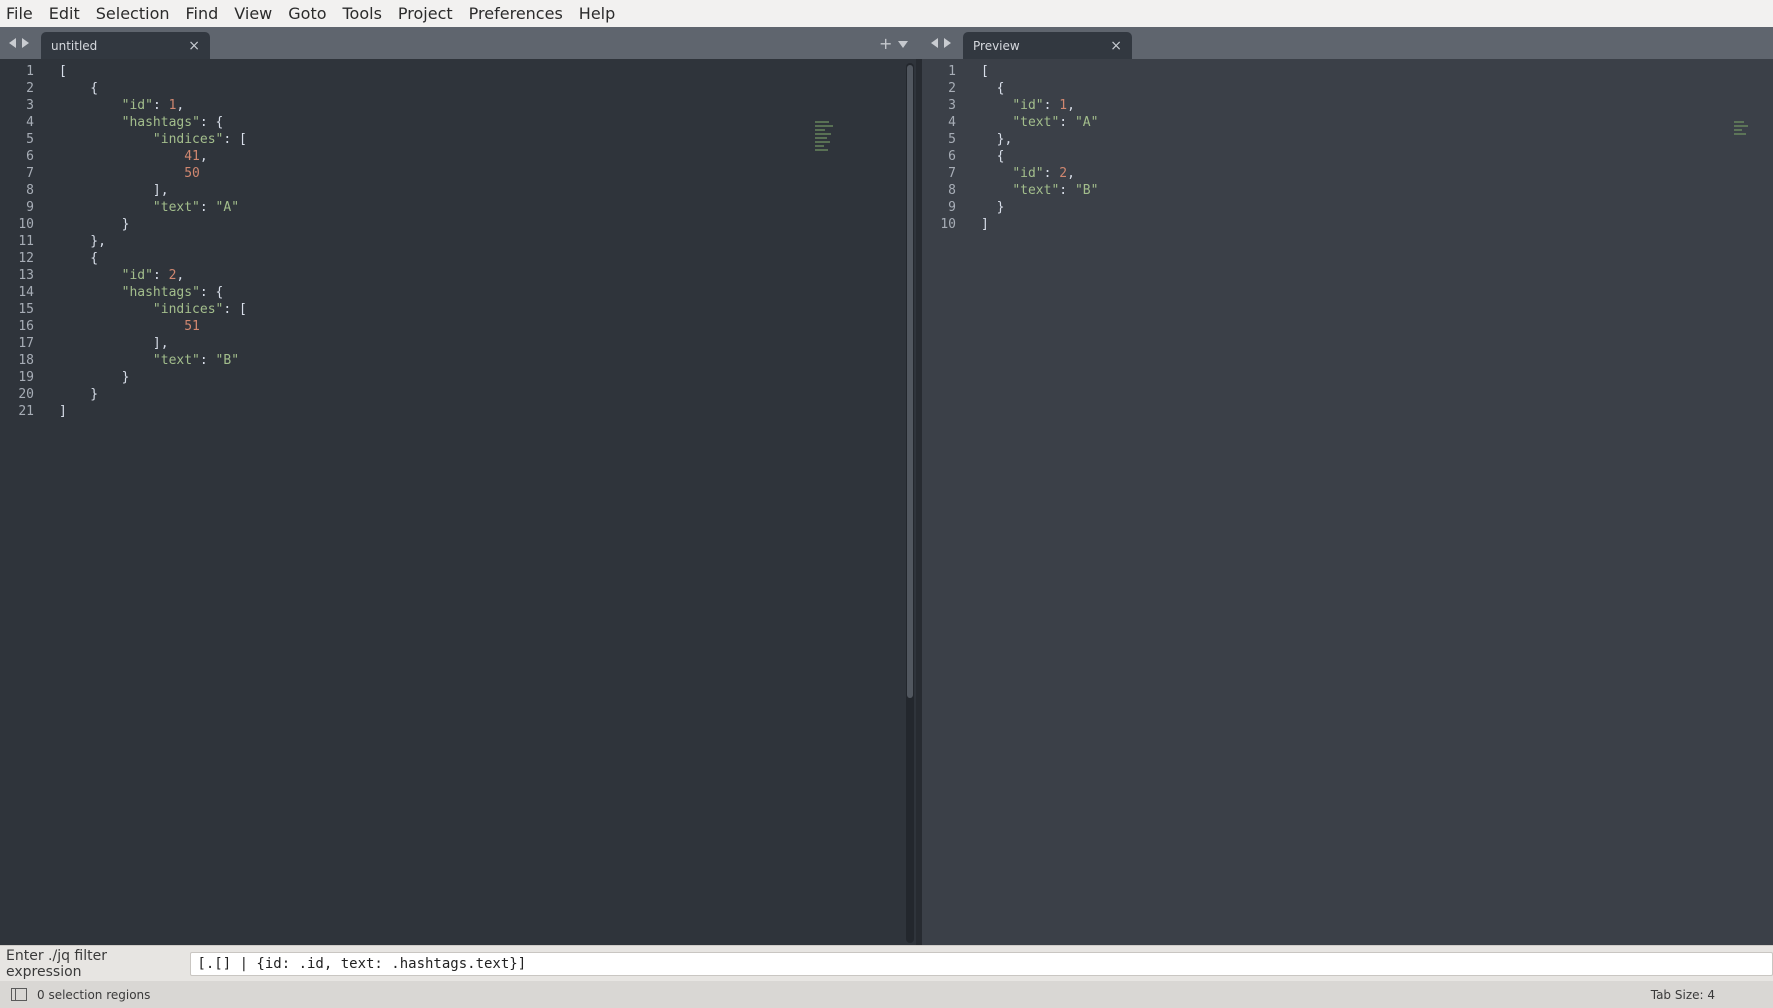 This screenshot has height=1008, width=1773. I want to click on code-line: 7 50, so click(100, 173).